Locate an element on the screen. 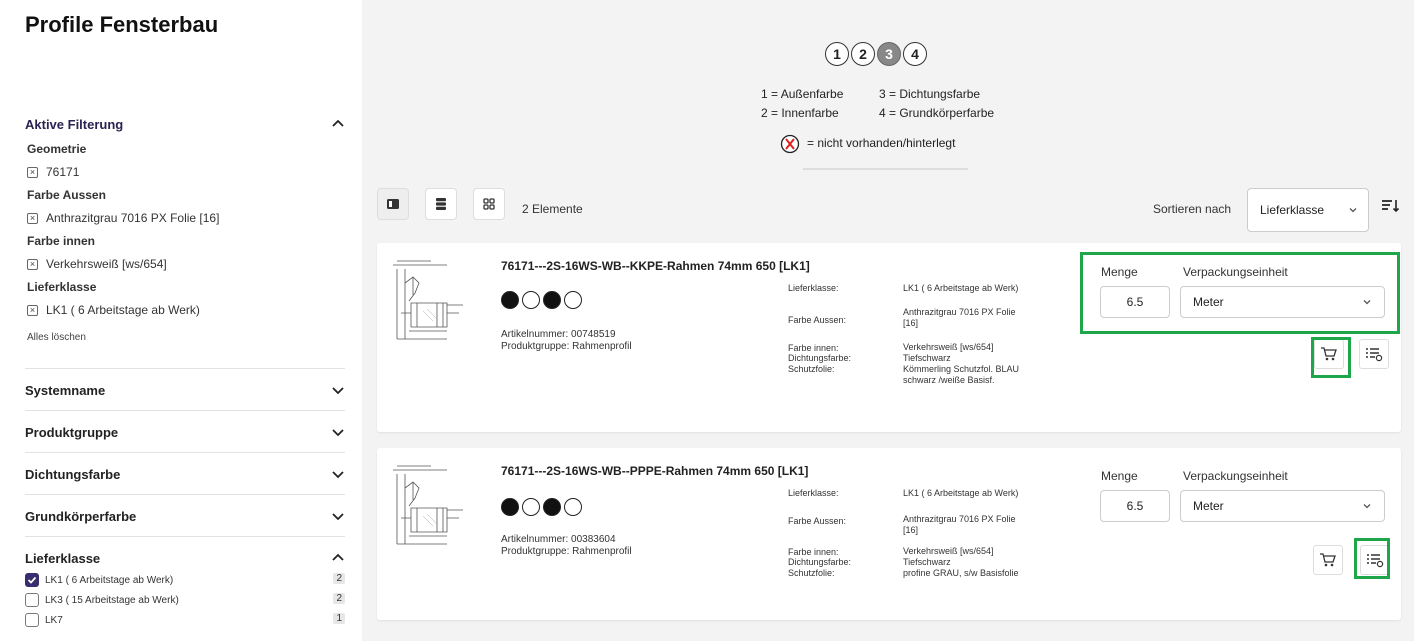 Image resolution: width=1414 pixels, height=641 pixels. unit-label: Verpackungseinheit is located at coordinates (1235, 476).